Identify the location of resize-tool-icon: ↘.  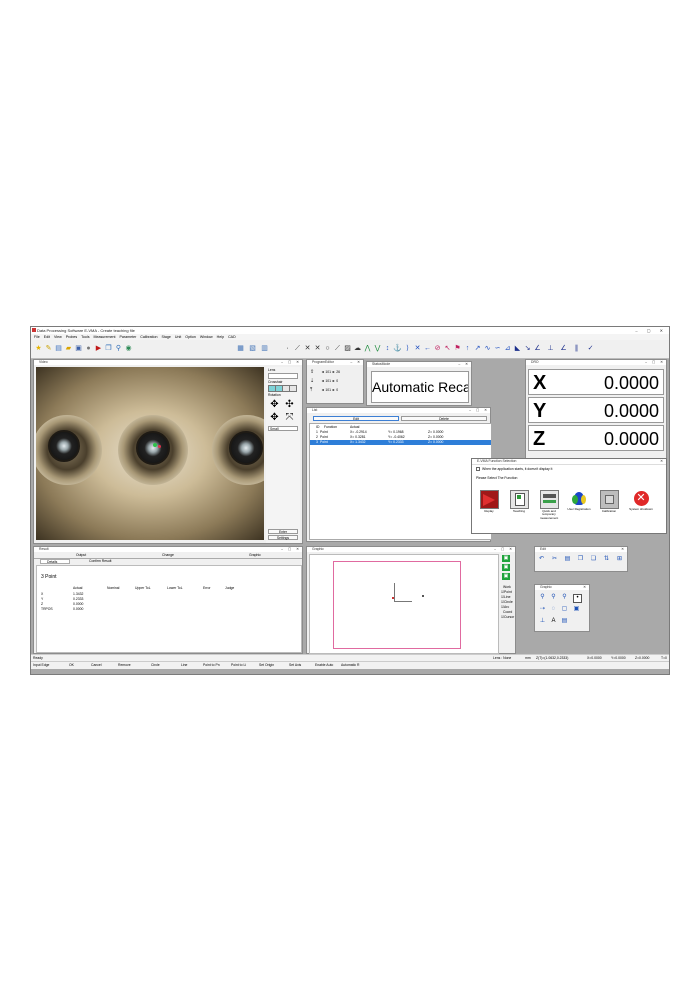
(527, 348).